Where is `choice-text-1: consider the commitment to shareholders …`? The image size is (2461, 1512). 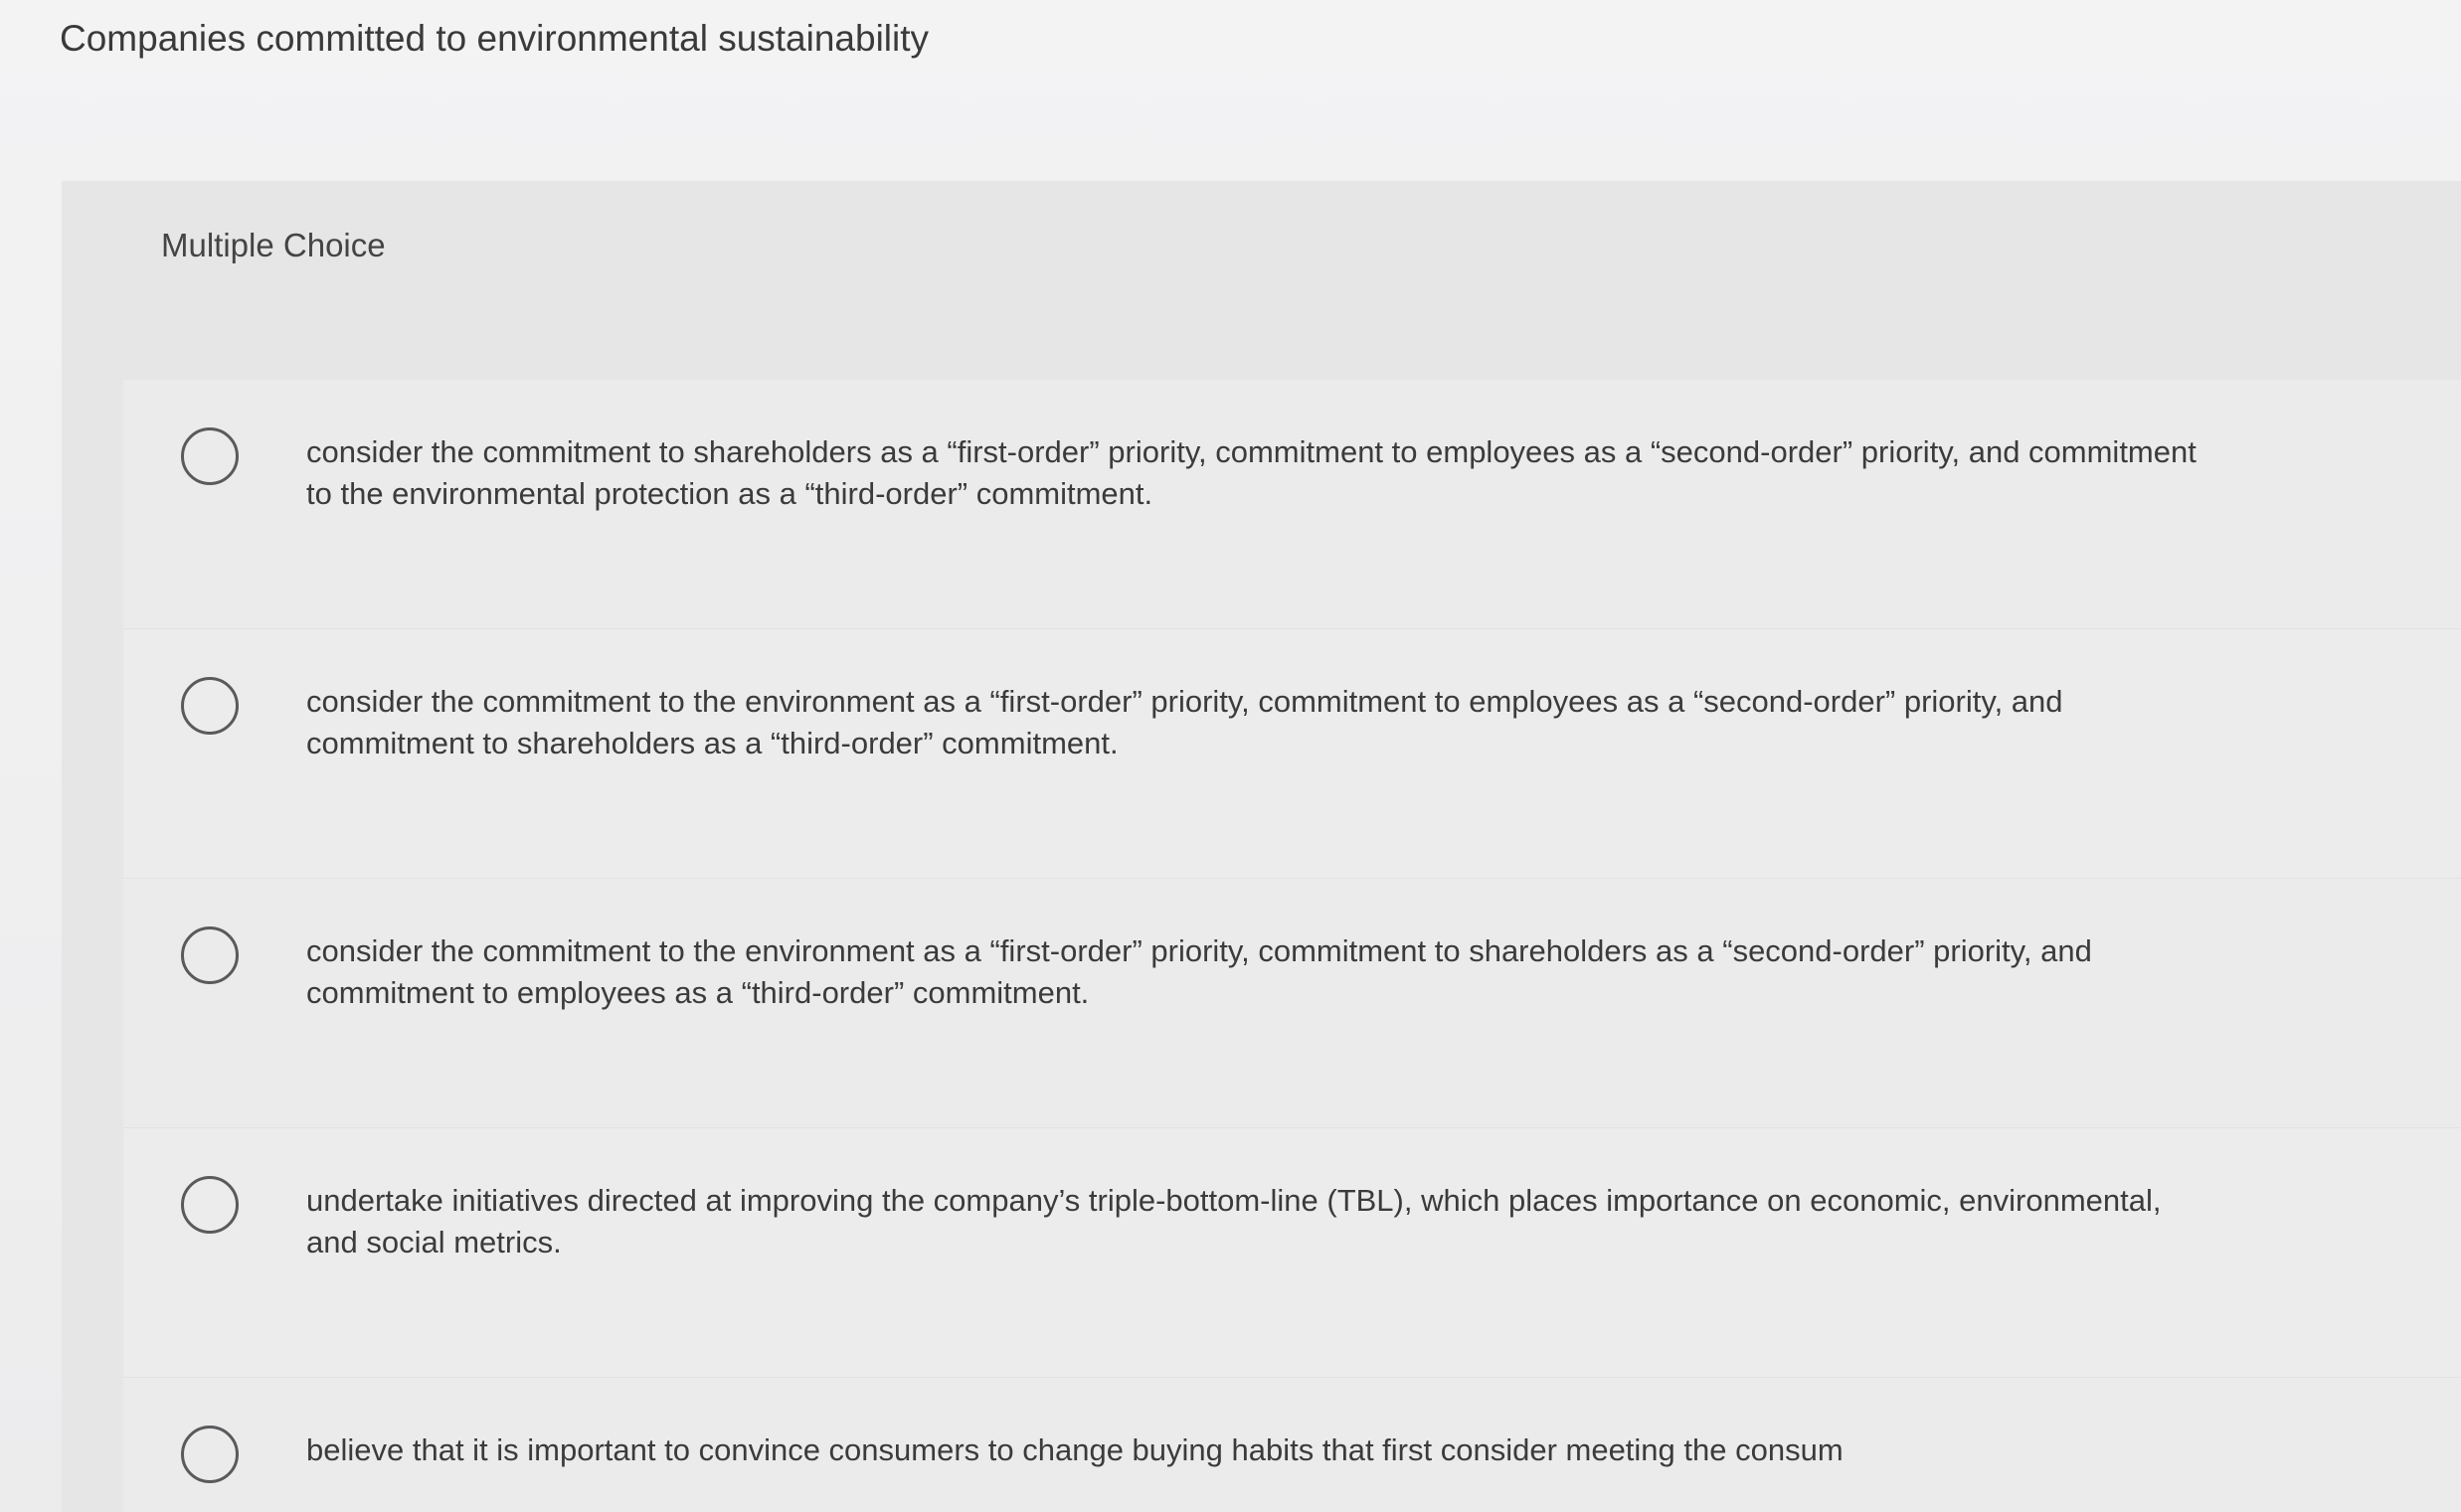 choice-text-1: consider the commitment to shareholders … is located at coordinates (1251, 472).